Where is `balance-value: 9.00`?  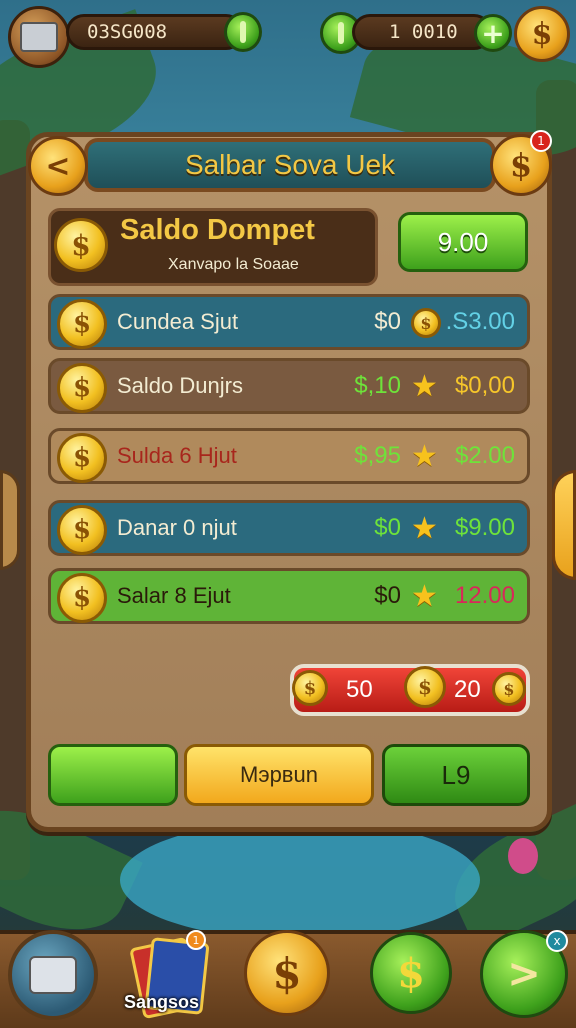 balance-value: 9.00 is located at coordinates (463, 241).